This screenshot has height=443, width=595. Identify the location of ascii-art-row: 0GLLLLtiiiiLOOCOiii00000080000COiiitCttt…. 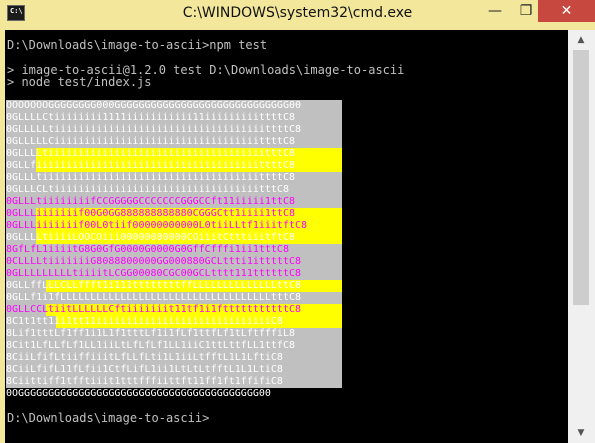
(150, 237).